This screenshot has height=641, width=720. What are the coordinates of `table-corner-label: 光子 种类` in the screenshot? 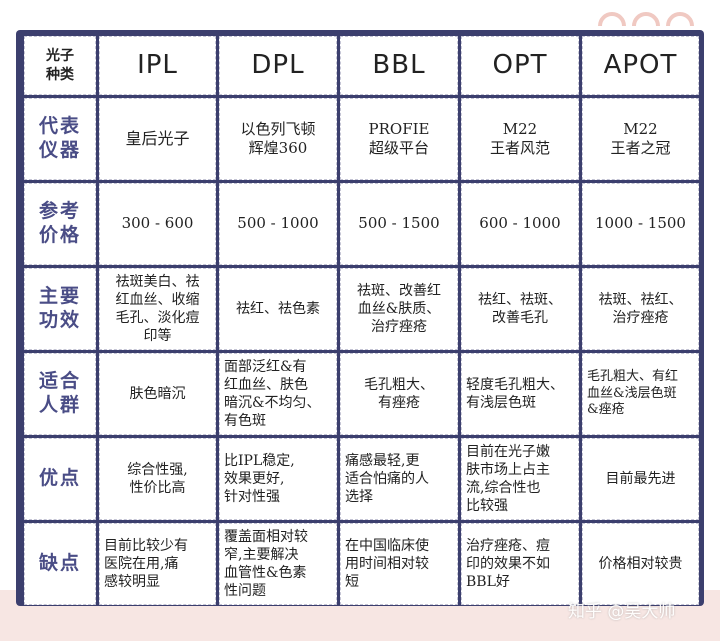 It's located at (60, 65).